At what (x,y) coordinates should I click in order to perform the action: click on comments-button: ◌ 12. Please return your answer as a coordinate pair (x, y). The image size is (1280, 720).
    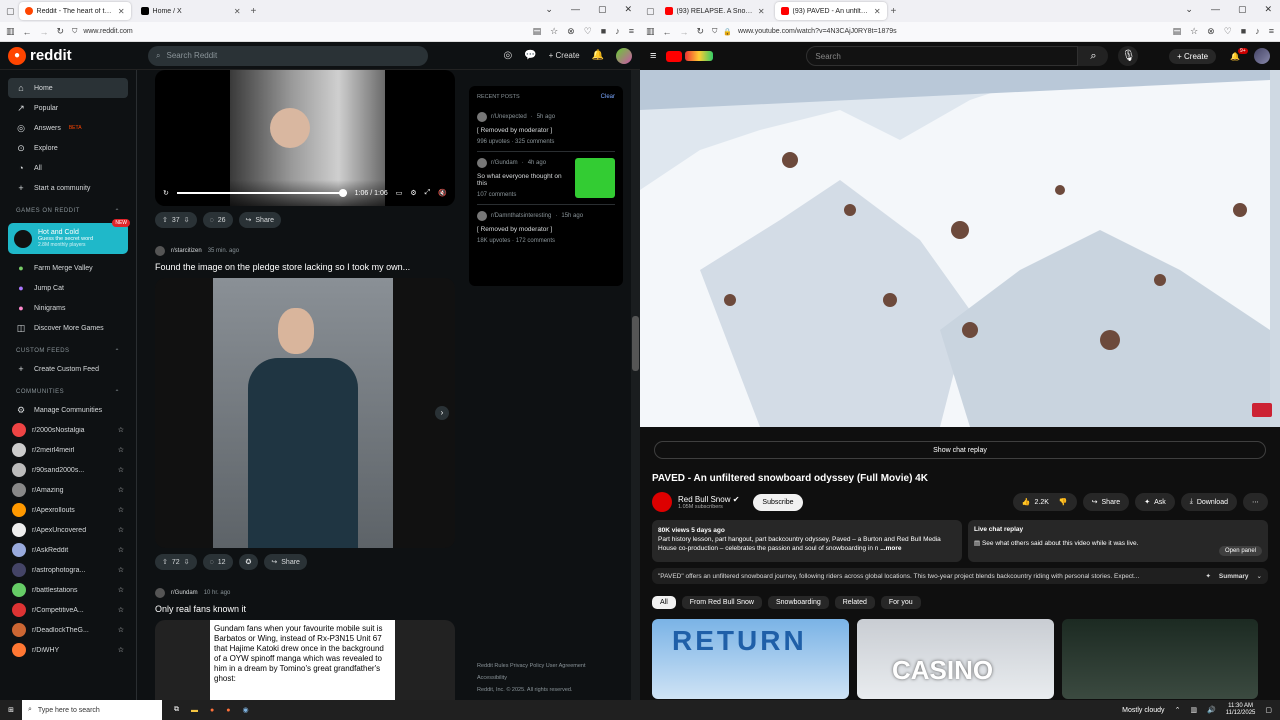
    Looking at the image, I should click on (217, 562).